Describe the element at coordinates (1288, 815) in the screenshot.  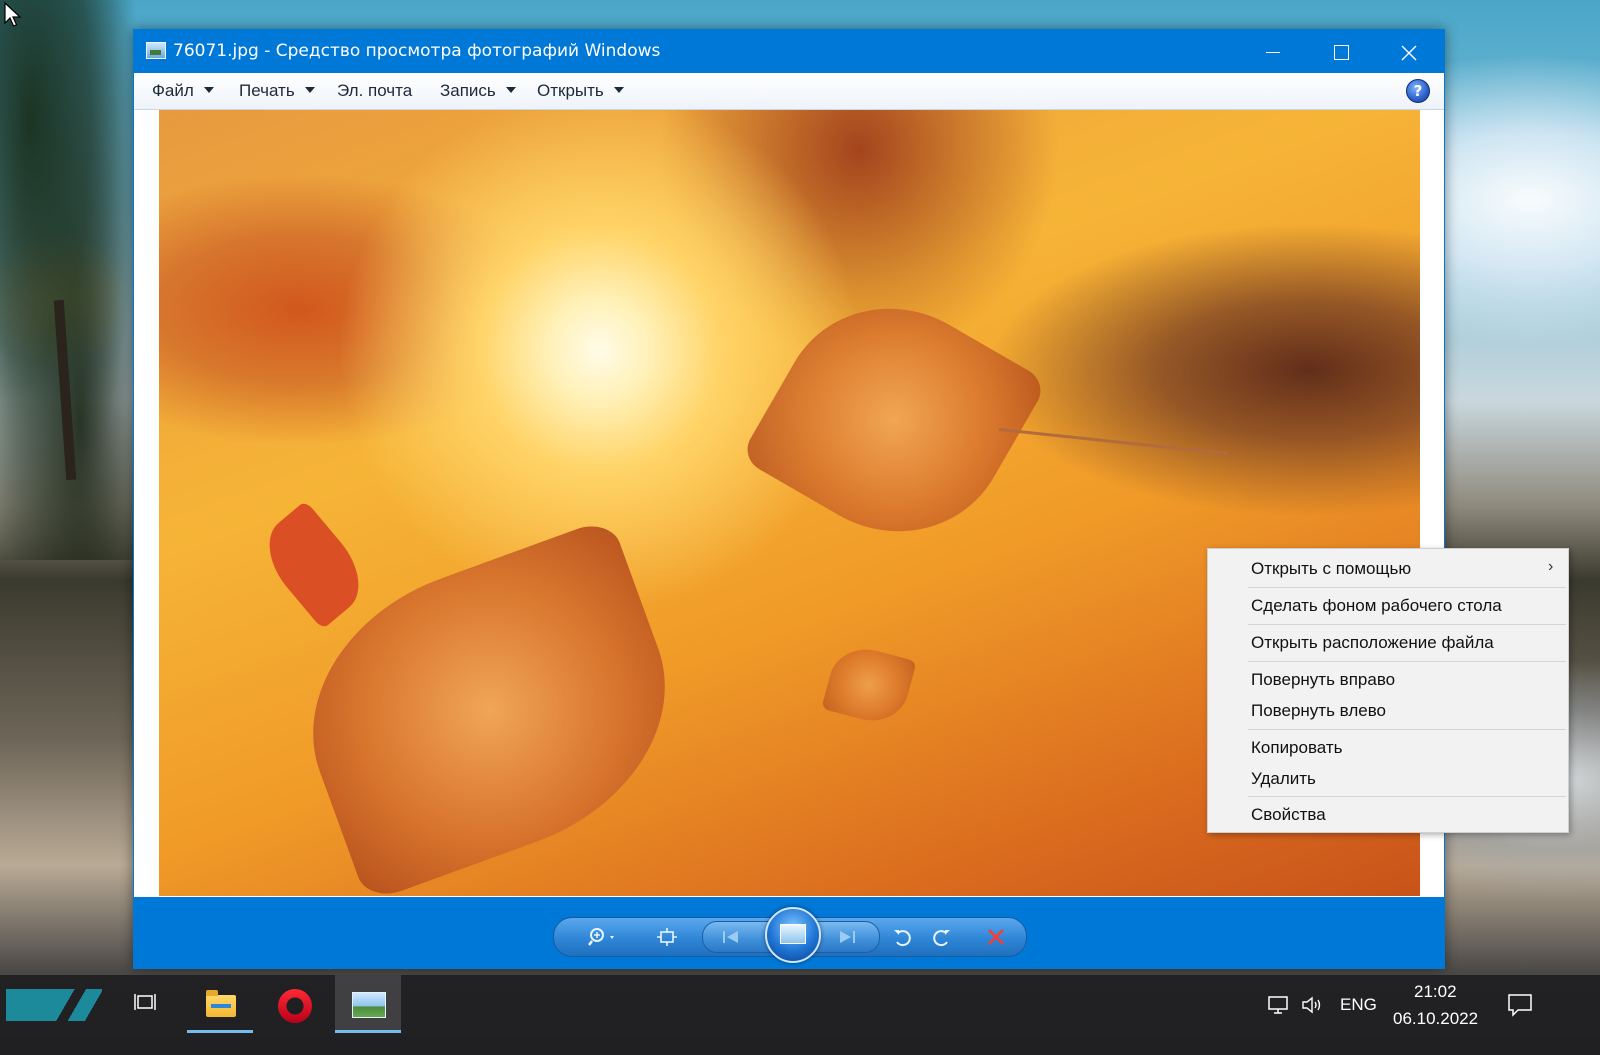
I see `ctx-properties: Свойства` at that location.